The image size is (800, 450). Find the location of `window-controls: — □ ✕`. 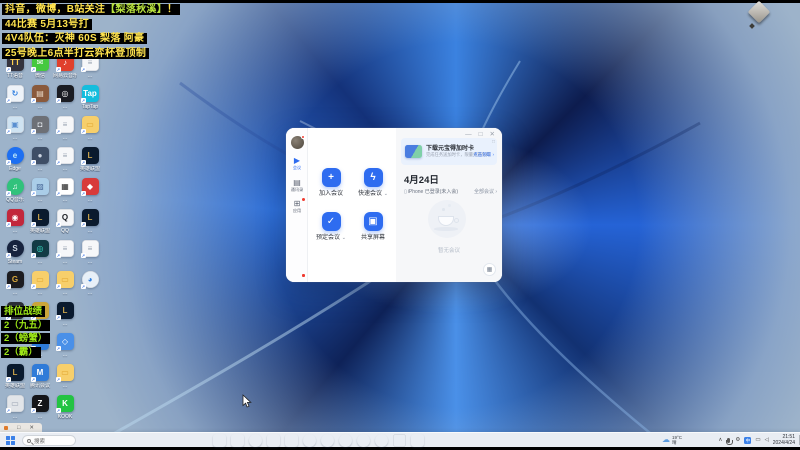

window-controls: — □ ✕ is located at coordinates (480, 135).